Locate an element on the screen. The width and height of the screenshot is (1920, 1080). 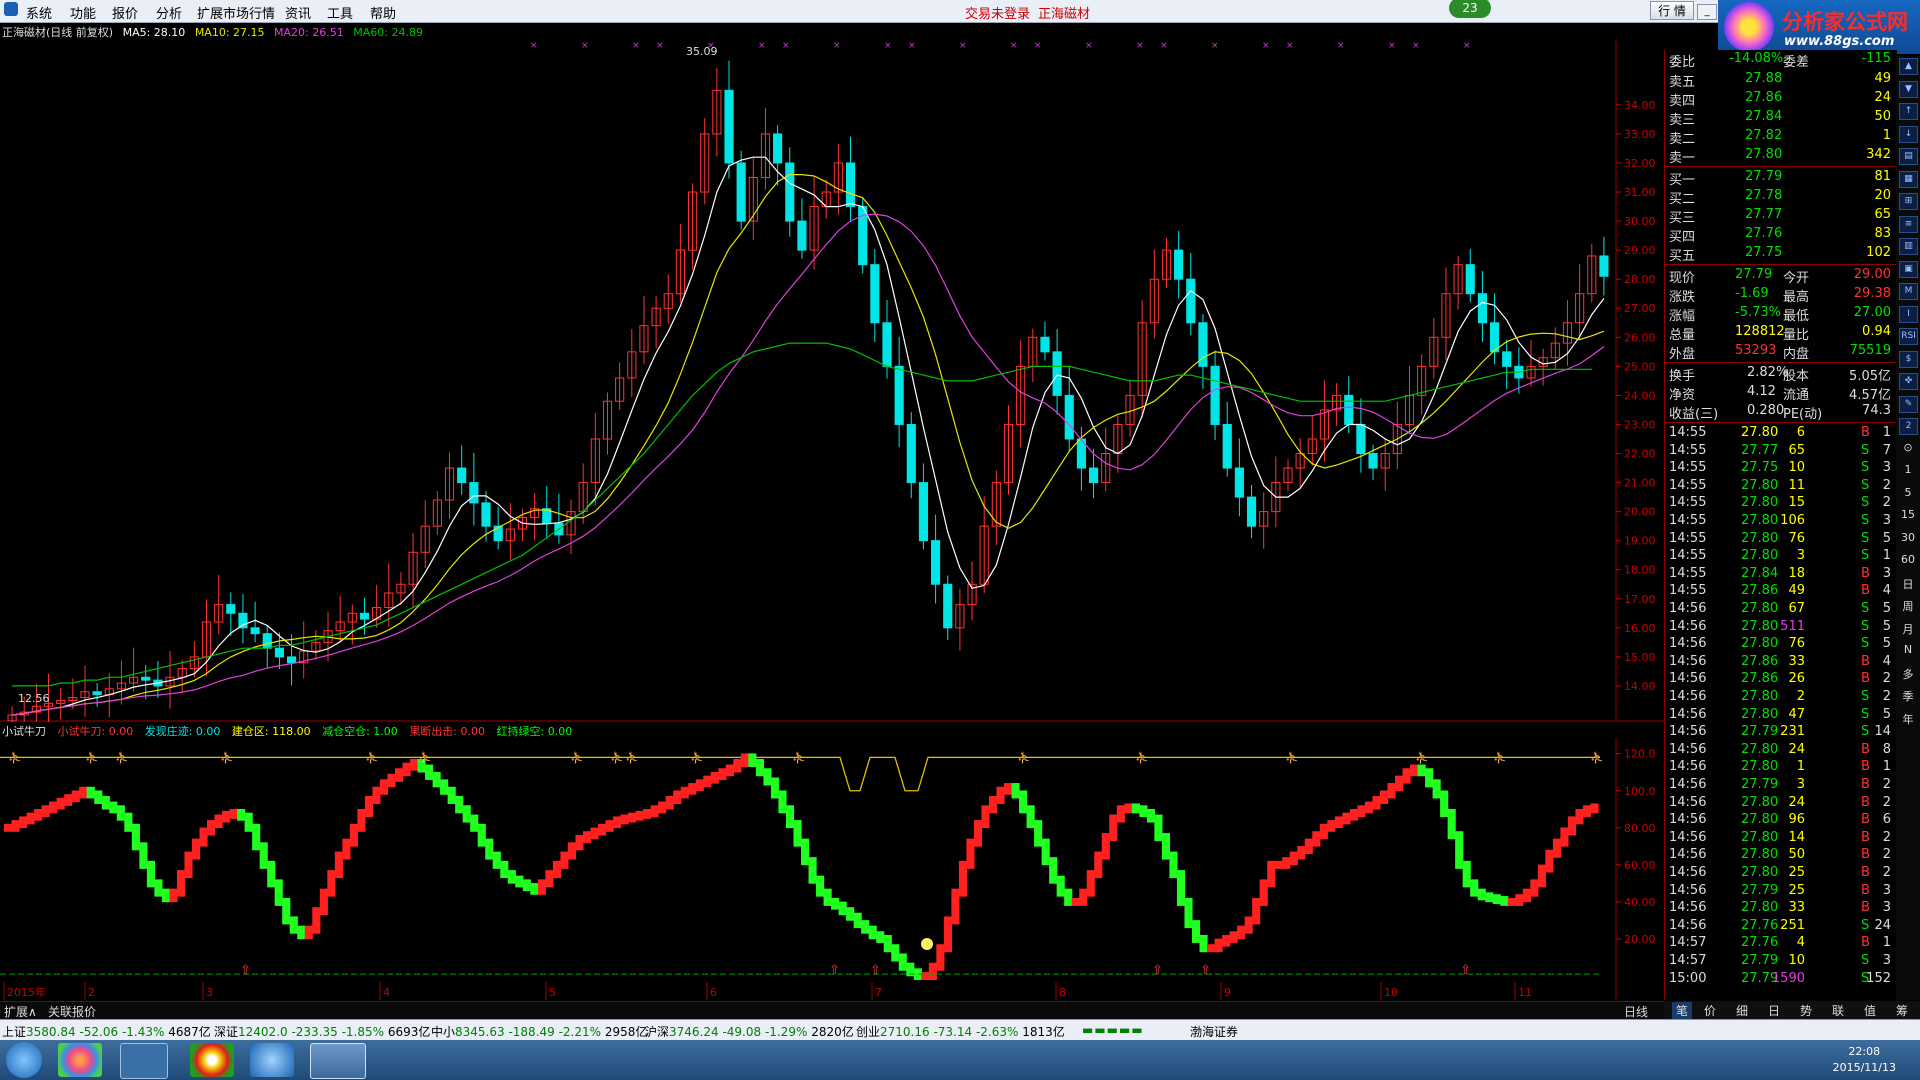
side-tool-icon: 60 is located at coordinates (1908, 561).